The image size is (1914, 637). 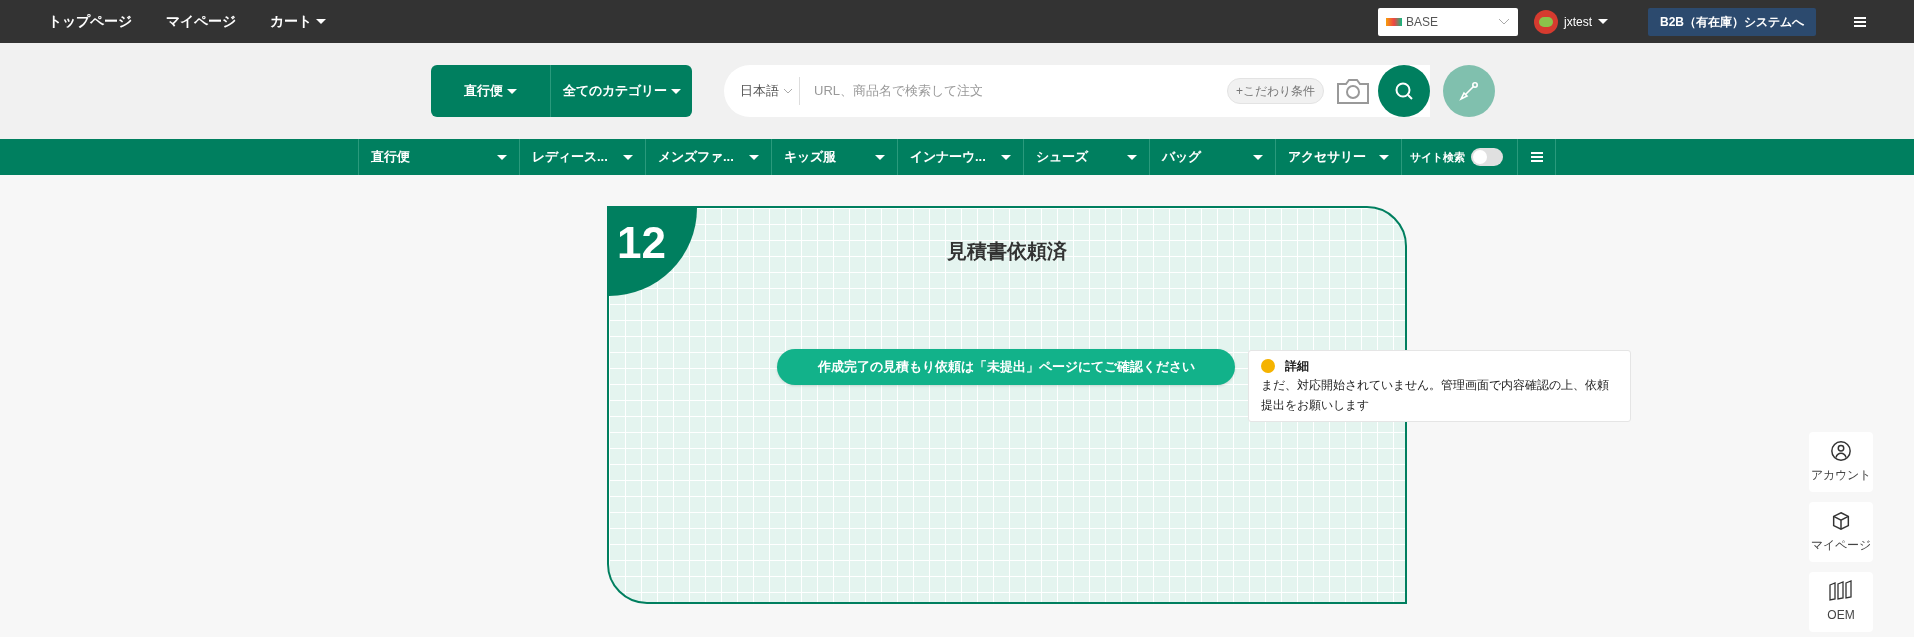 I want to click on info-icon, so click(x=1268, y=366).